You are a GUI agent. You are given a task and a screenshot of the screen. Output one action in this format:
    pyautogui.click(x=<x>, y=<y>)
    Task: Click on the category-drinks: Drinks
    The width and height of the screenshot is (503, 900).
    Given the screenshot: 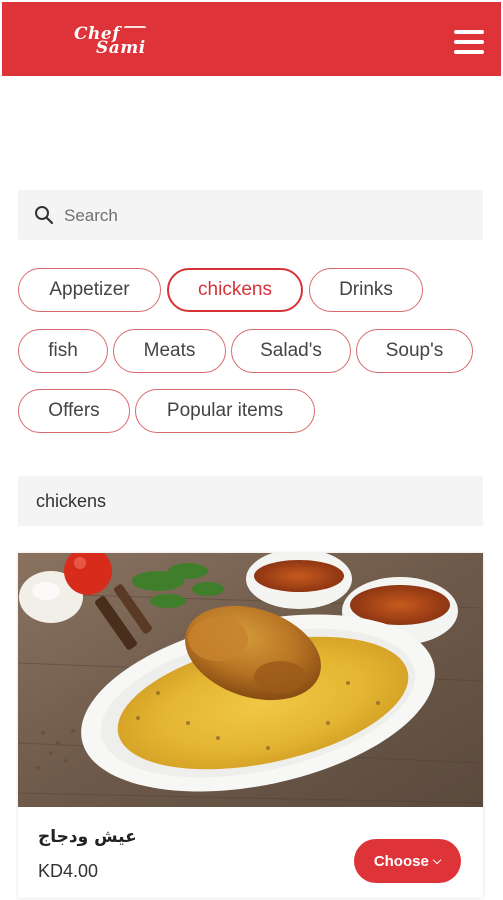 What is the action you would take?
    pyautogui.click(x=366, y=290)
    